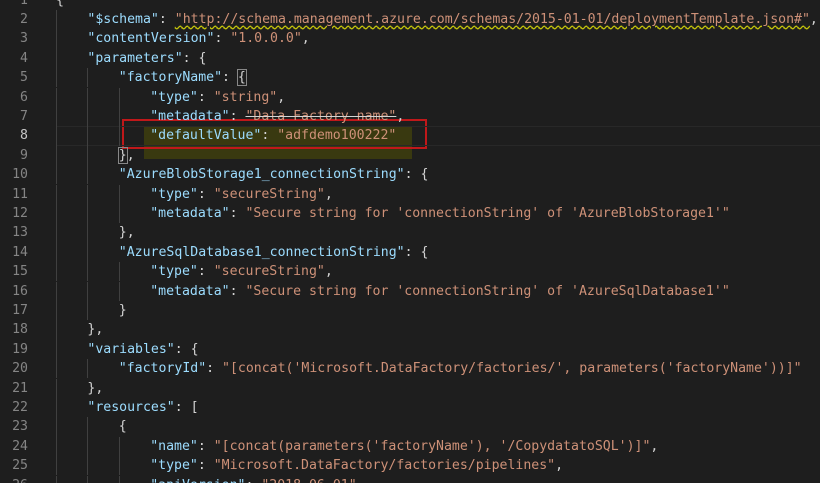 Image resolution: width=820 pixels, height=483 pixels. What do you see at coordinates (410, 58) in the screenshot?
I see `code-line: 4 "parameters": {` at bounding box center [410, 58].